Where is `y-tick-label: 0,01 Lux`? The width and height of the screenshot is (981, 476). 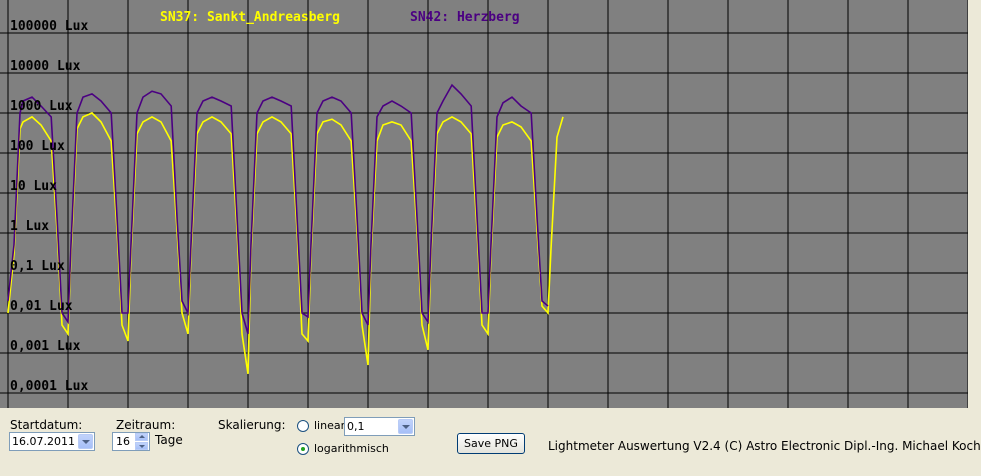
y-tick-label: 0,01 Lux is located at coordinates (41, 306).